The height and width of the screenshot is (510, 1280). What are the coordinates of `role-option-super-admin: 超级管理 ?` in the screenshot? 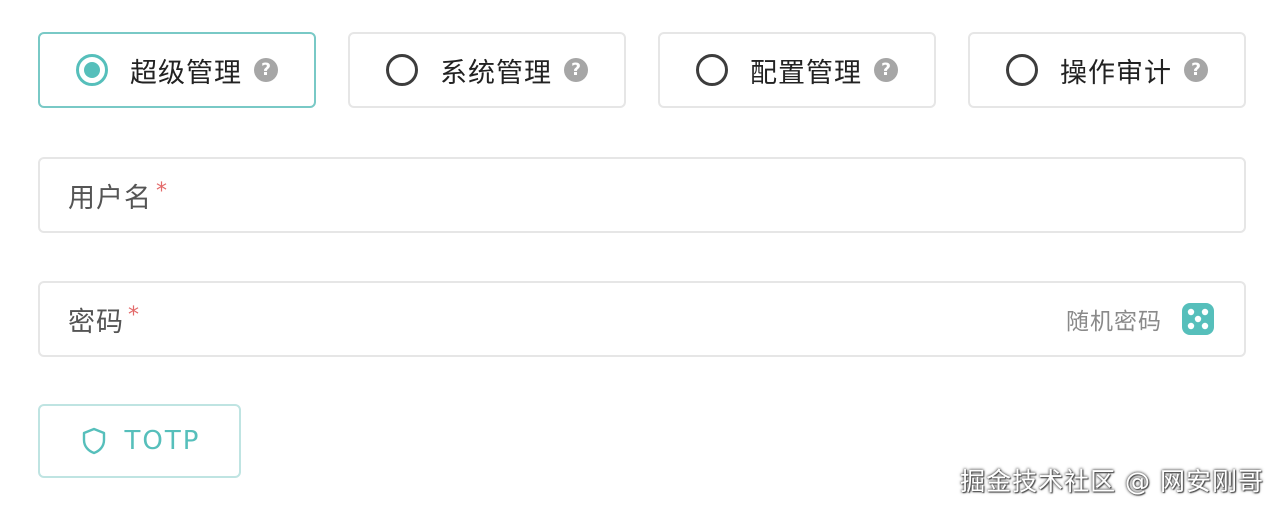 It's located at (177, 70).